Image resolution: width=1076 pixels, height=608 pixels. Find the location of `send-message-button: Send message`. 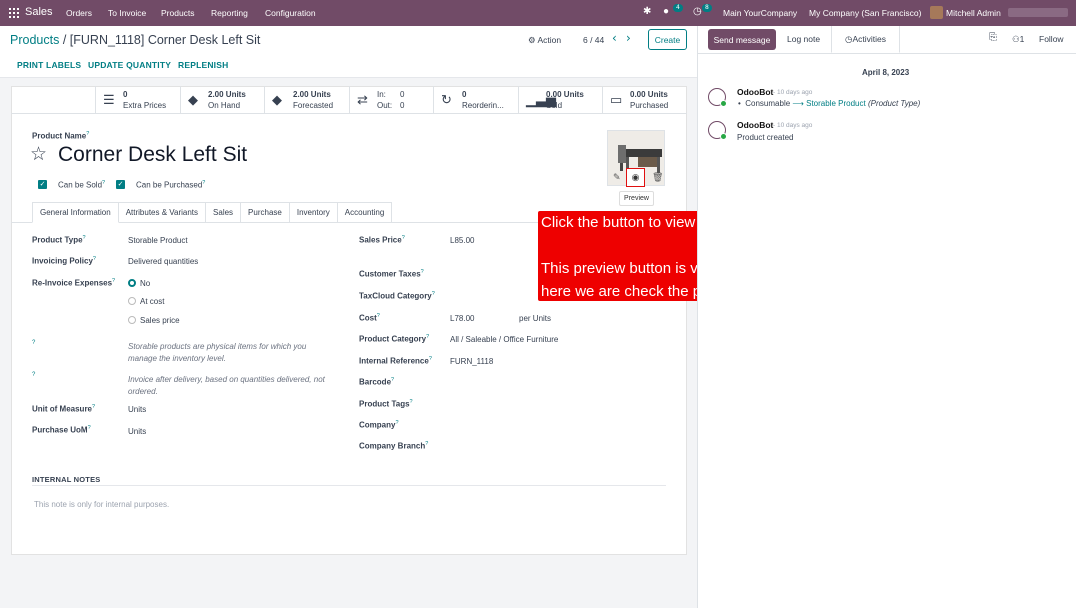

send-message-button: Send message is located at coordinates (742, 39).